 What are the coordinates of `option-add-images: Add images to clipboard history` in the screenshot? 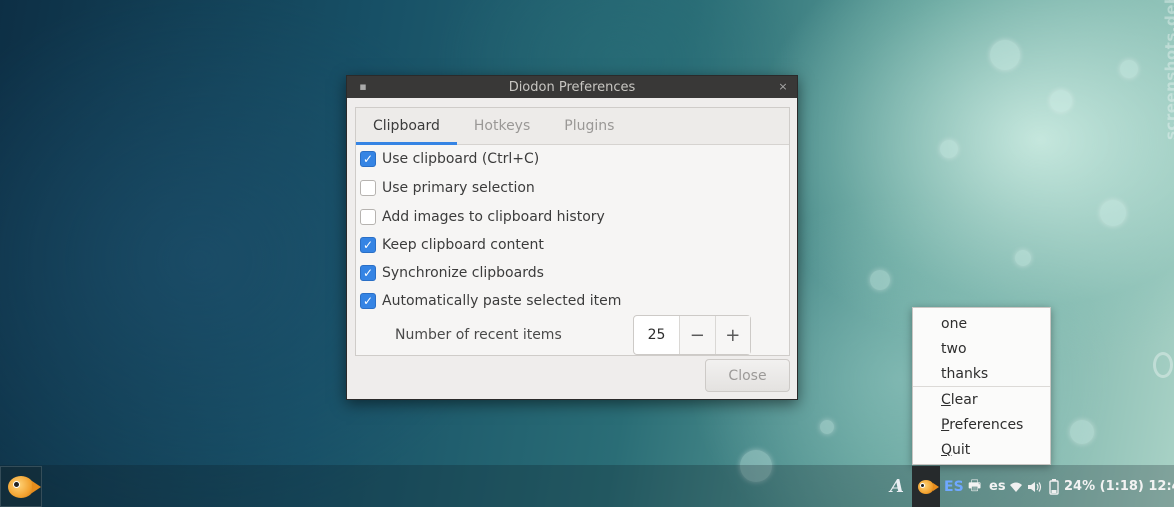 It's located at (482, 217).